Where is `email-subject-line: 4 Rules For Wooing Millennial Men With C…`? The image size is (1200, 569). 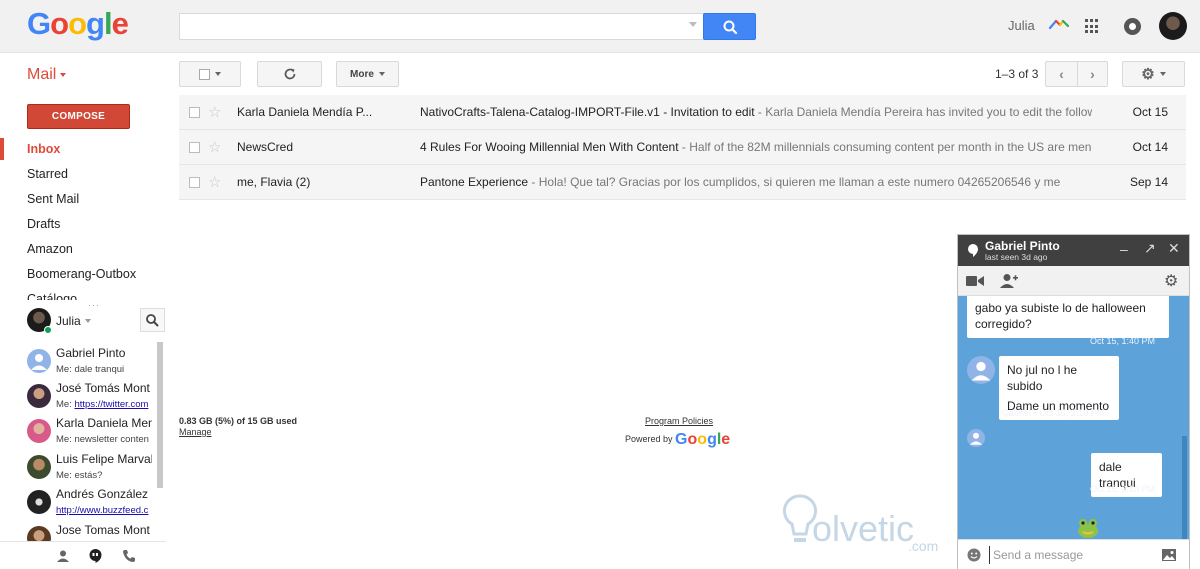
email-subject-line: 4 Rules For Wooing Millennial Men With C… is located at coordinates (756, 147).